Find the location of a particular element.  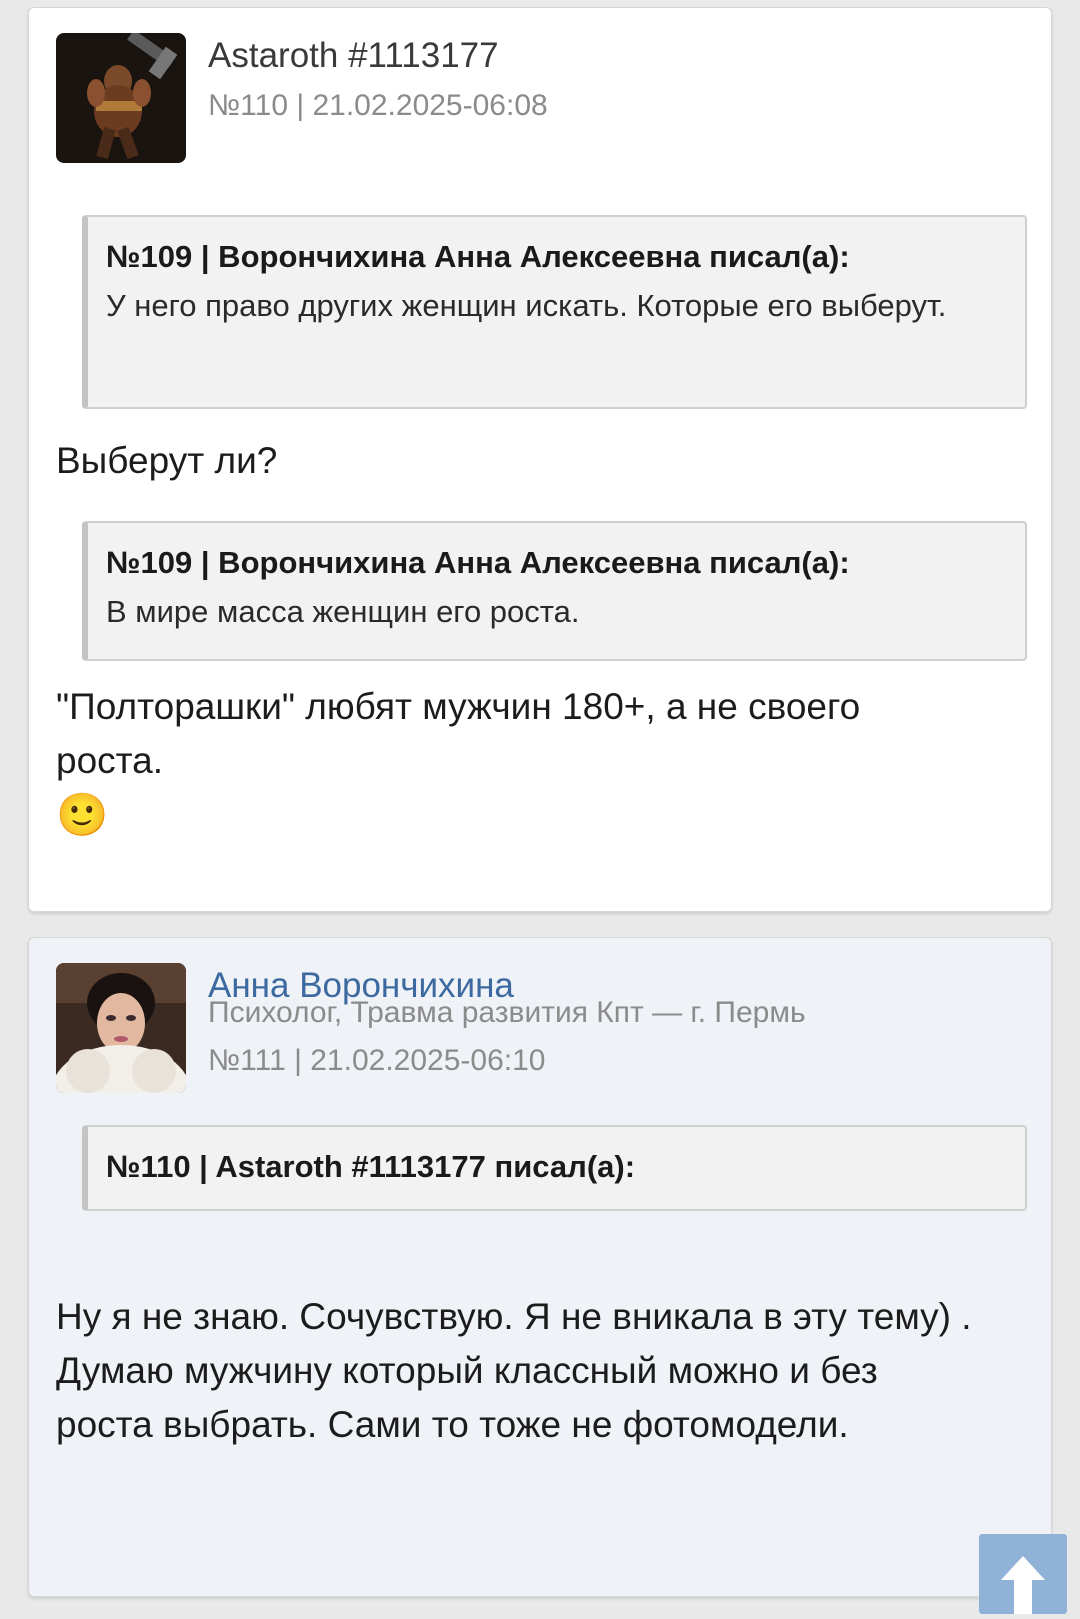

avatar-anna is located at coordinates (121, 1028).